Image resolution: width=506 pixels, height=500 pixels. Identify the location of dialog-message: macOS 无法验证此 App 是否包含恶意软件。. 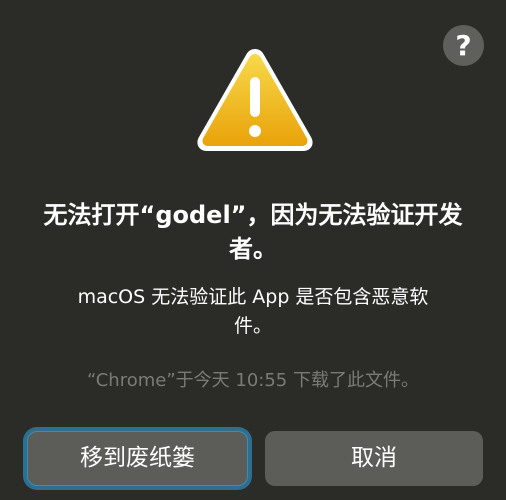
(253, 311).